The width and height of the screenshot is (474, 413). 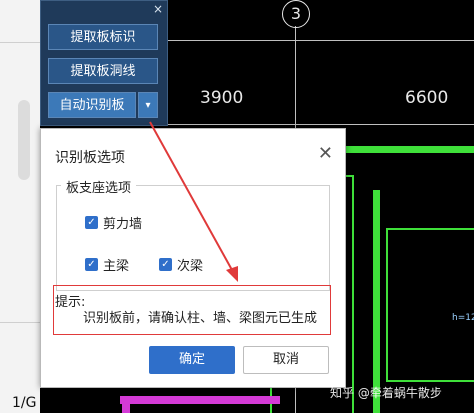 I want to click on annotation-arrow, so click(x=193, y=201).